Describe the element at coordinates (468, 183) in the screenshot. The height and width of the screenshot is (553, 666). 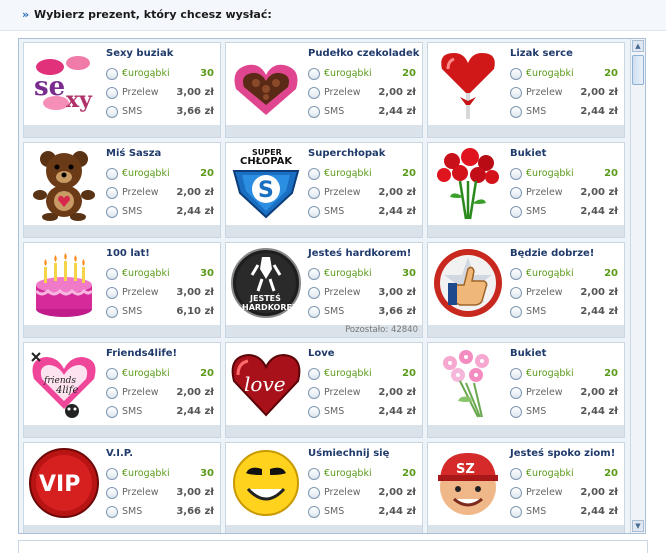
I see `red-roses-icon` at that location.